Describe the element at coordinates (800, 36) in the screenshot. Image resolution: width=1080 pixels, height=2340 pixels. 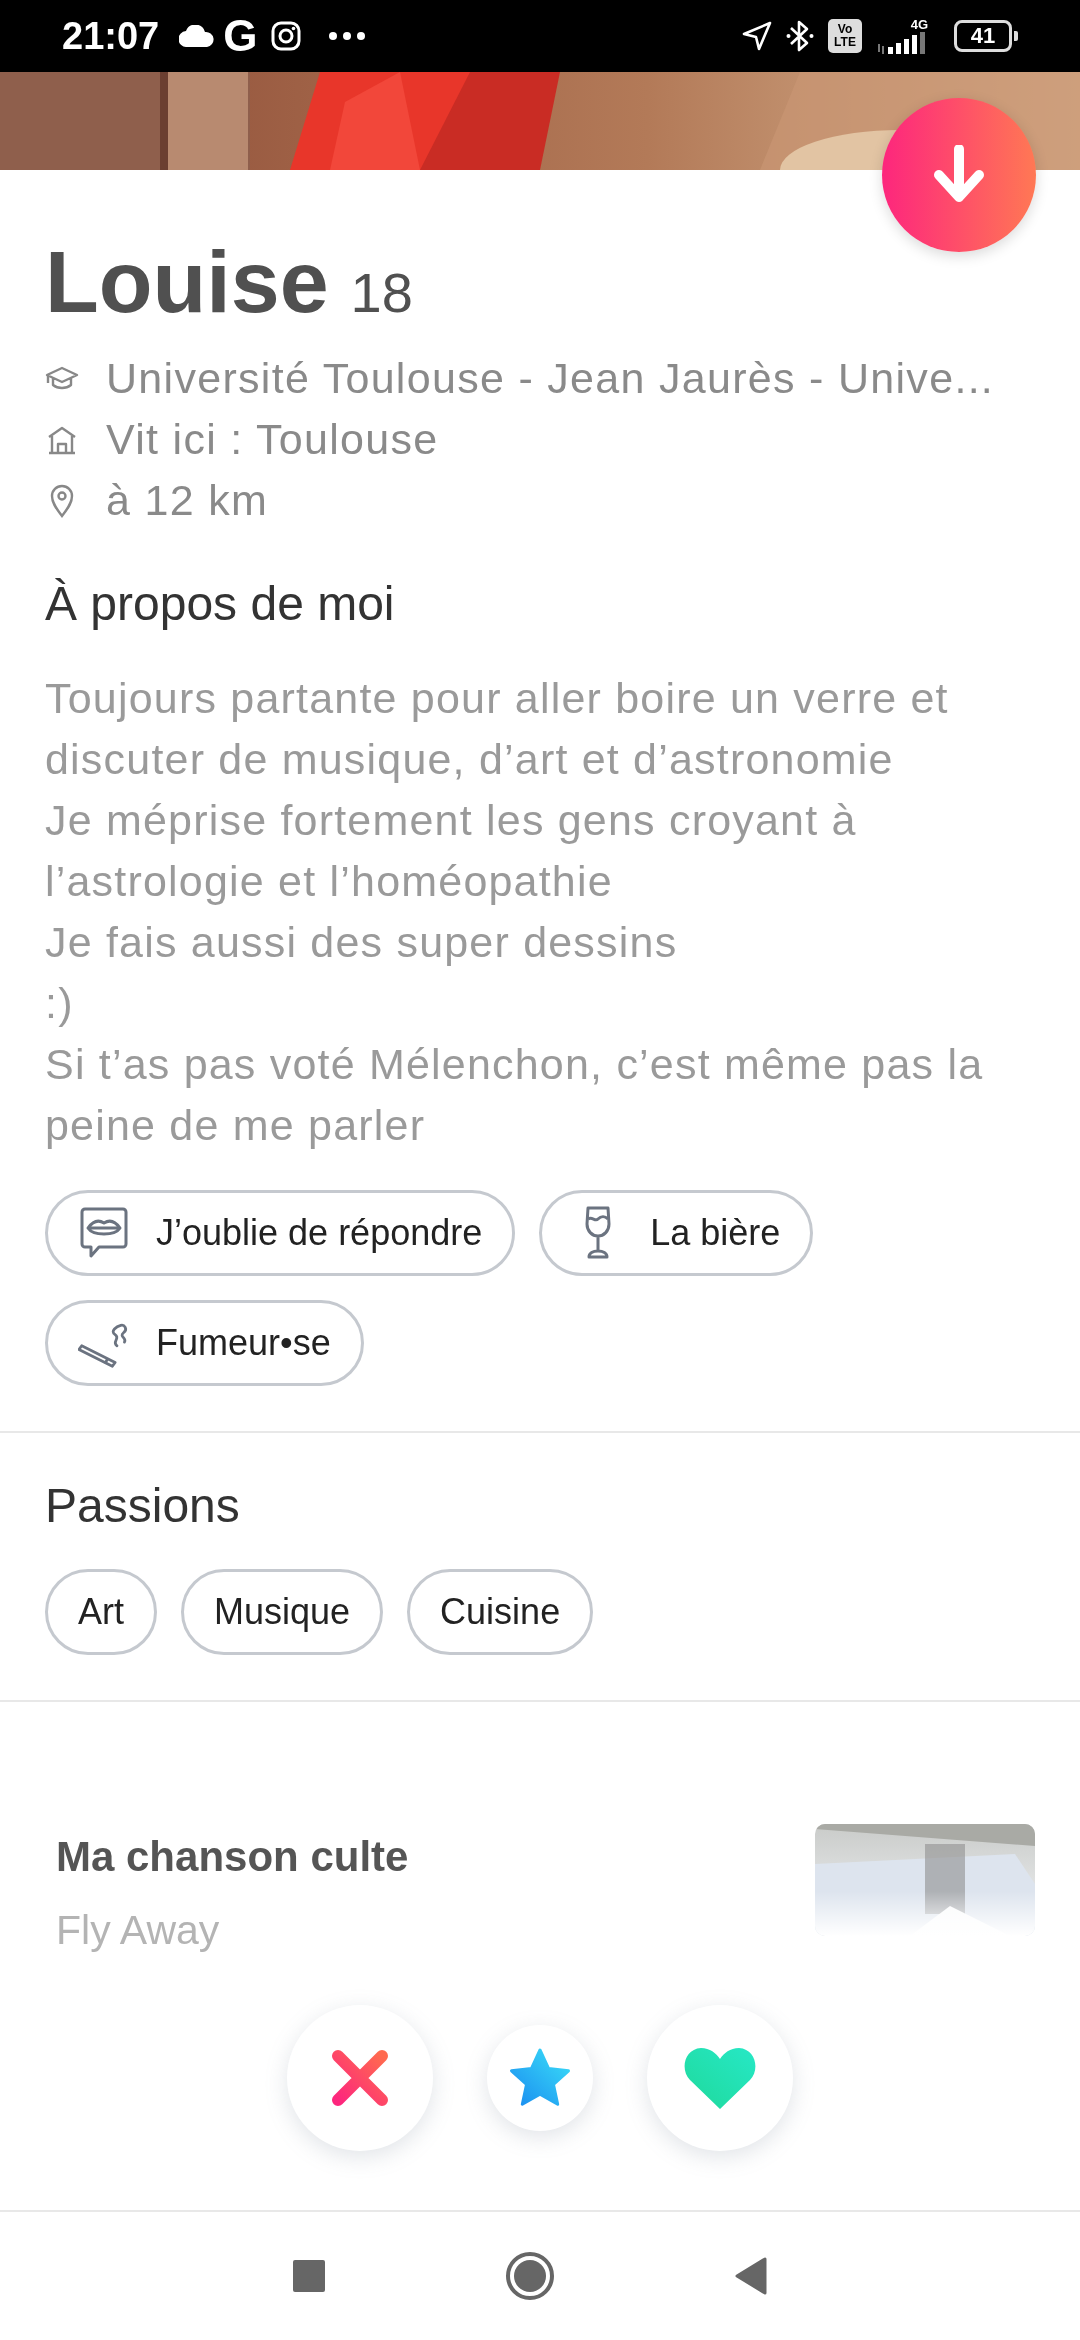
I see `bluetooth-icon` at that location.